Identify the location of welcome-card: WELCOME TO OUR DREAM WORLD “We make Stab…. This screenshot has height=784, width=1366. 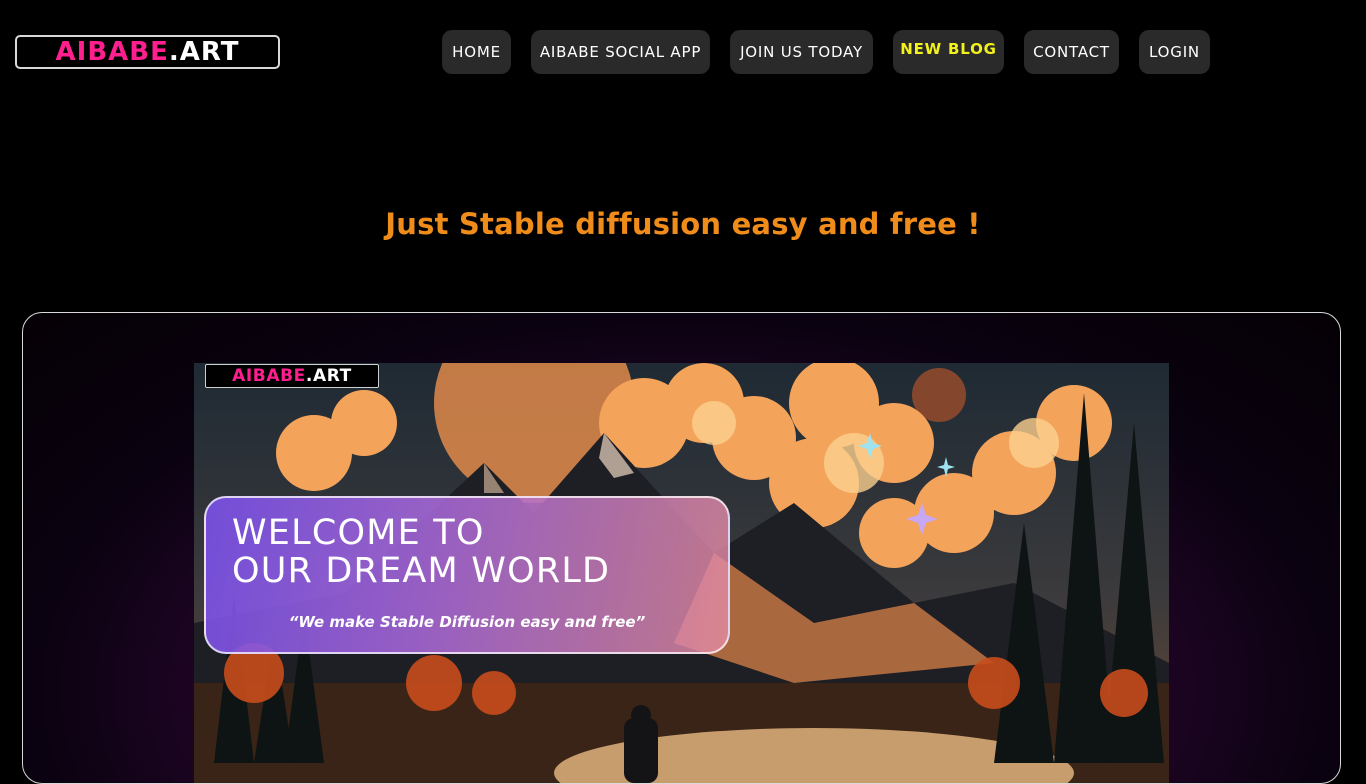
(467, 575).